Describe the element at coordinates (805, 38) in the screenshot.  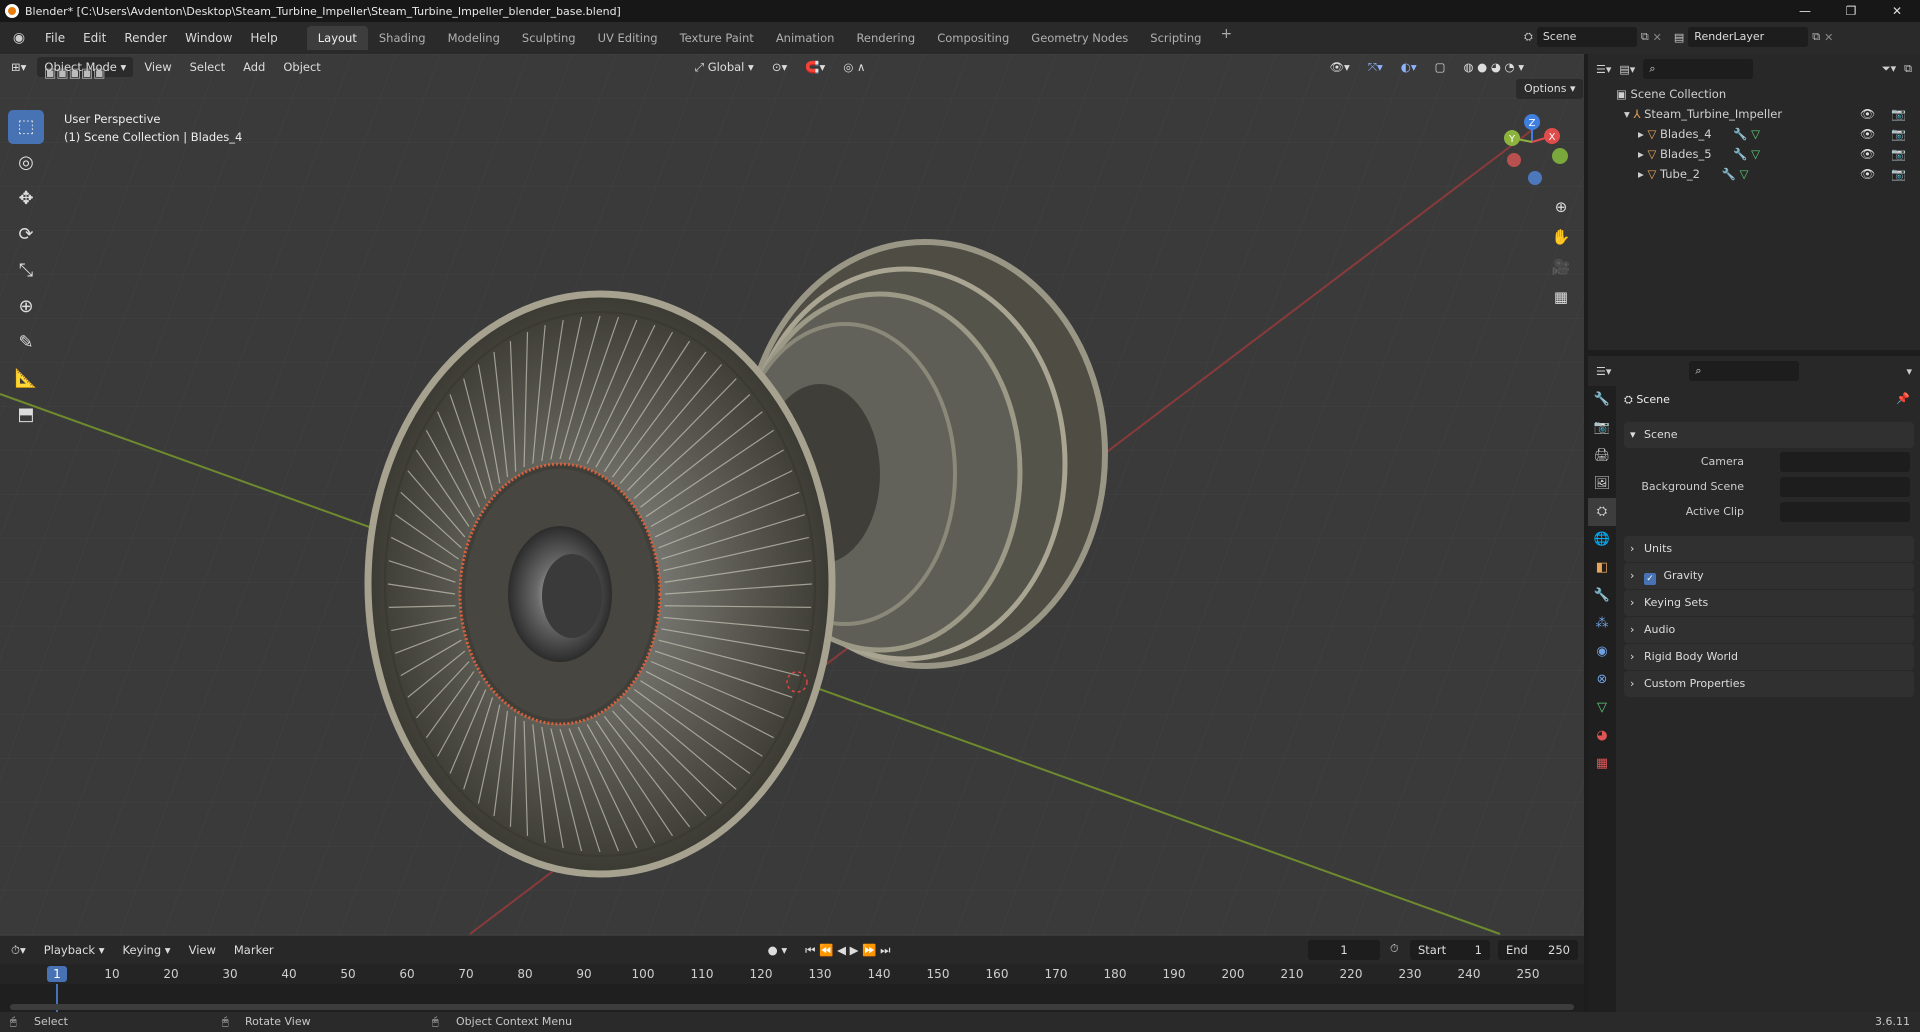
I see `tab-animation: Animation` at that location.